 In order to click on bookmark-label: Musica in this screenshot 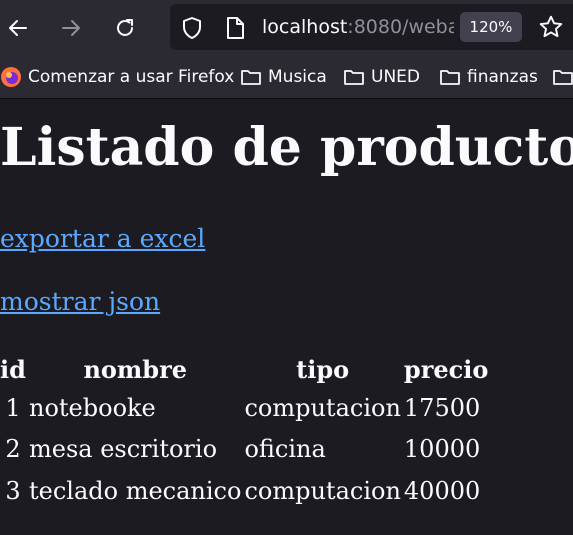, I will do `click(297, 77)`.